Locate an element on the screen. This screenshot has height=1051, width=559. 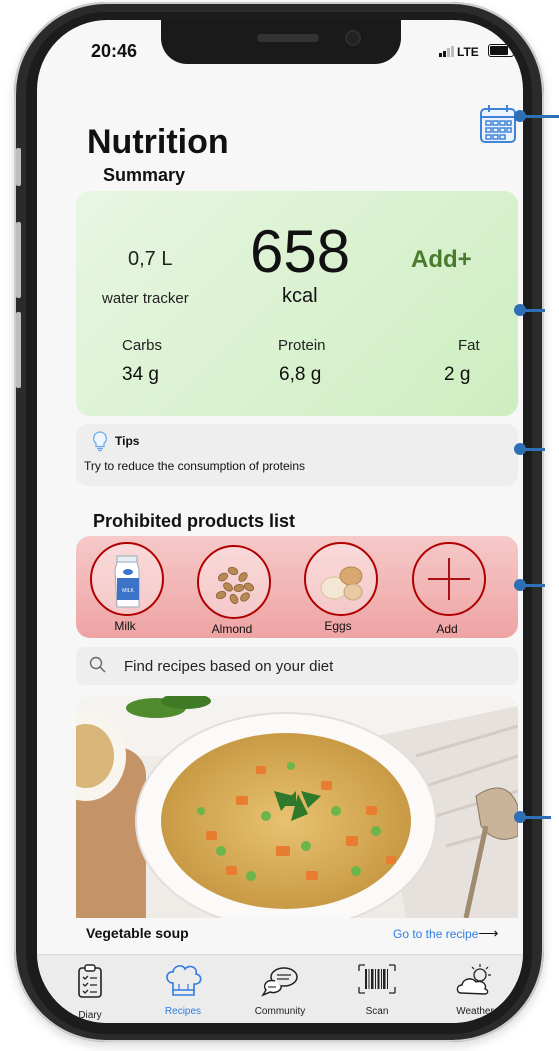
tips-title: Tips is located at coordinates (127, 441).